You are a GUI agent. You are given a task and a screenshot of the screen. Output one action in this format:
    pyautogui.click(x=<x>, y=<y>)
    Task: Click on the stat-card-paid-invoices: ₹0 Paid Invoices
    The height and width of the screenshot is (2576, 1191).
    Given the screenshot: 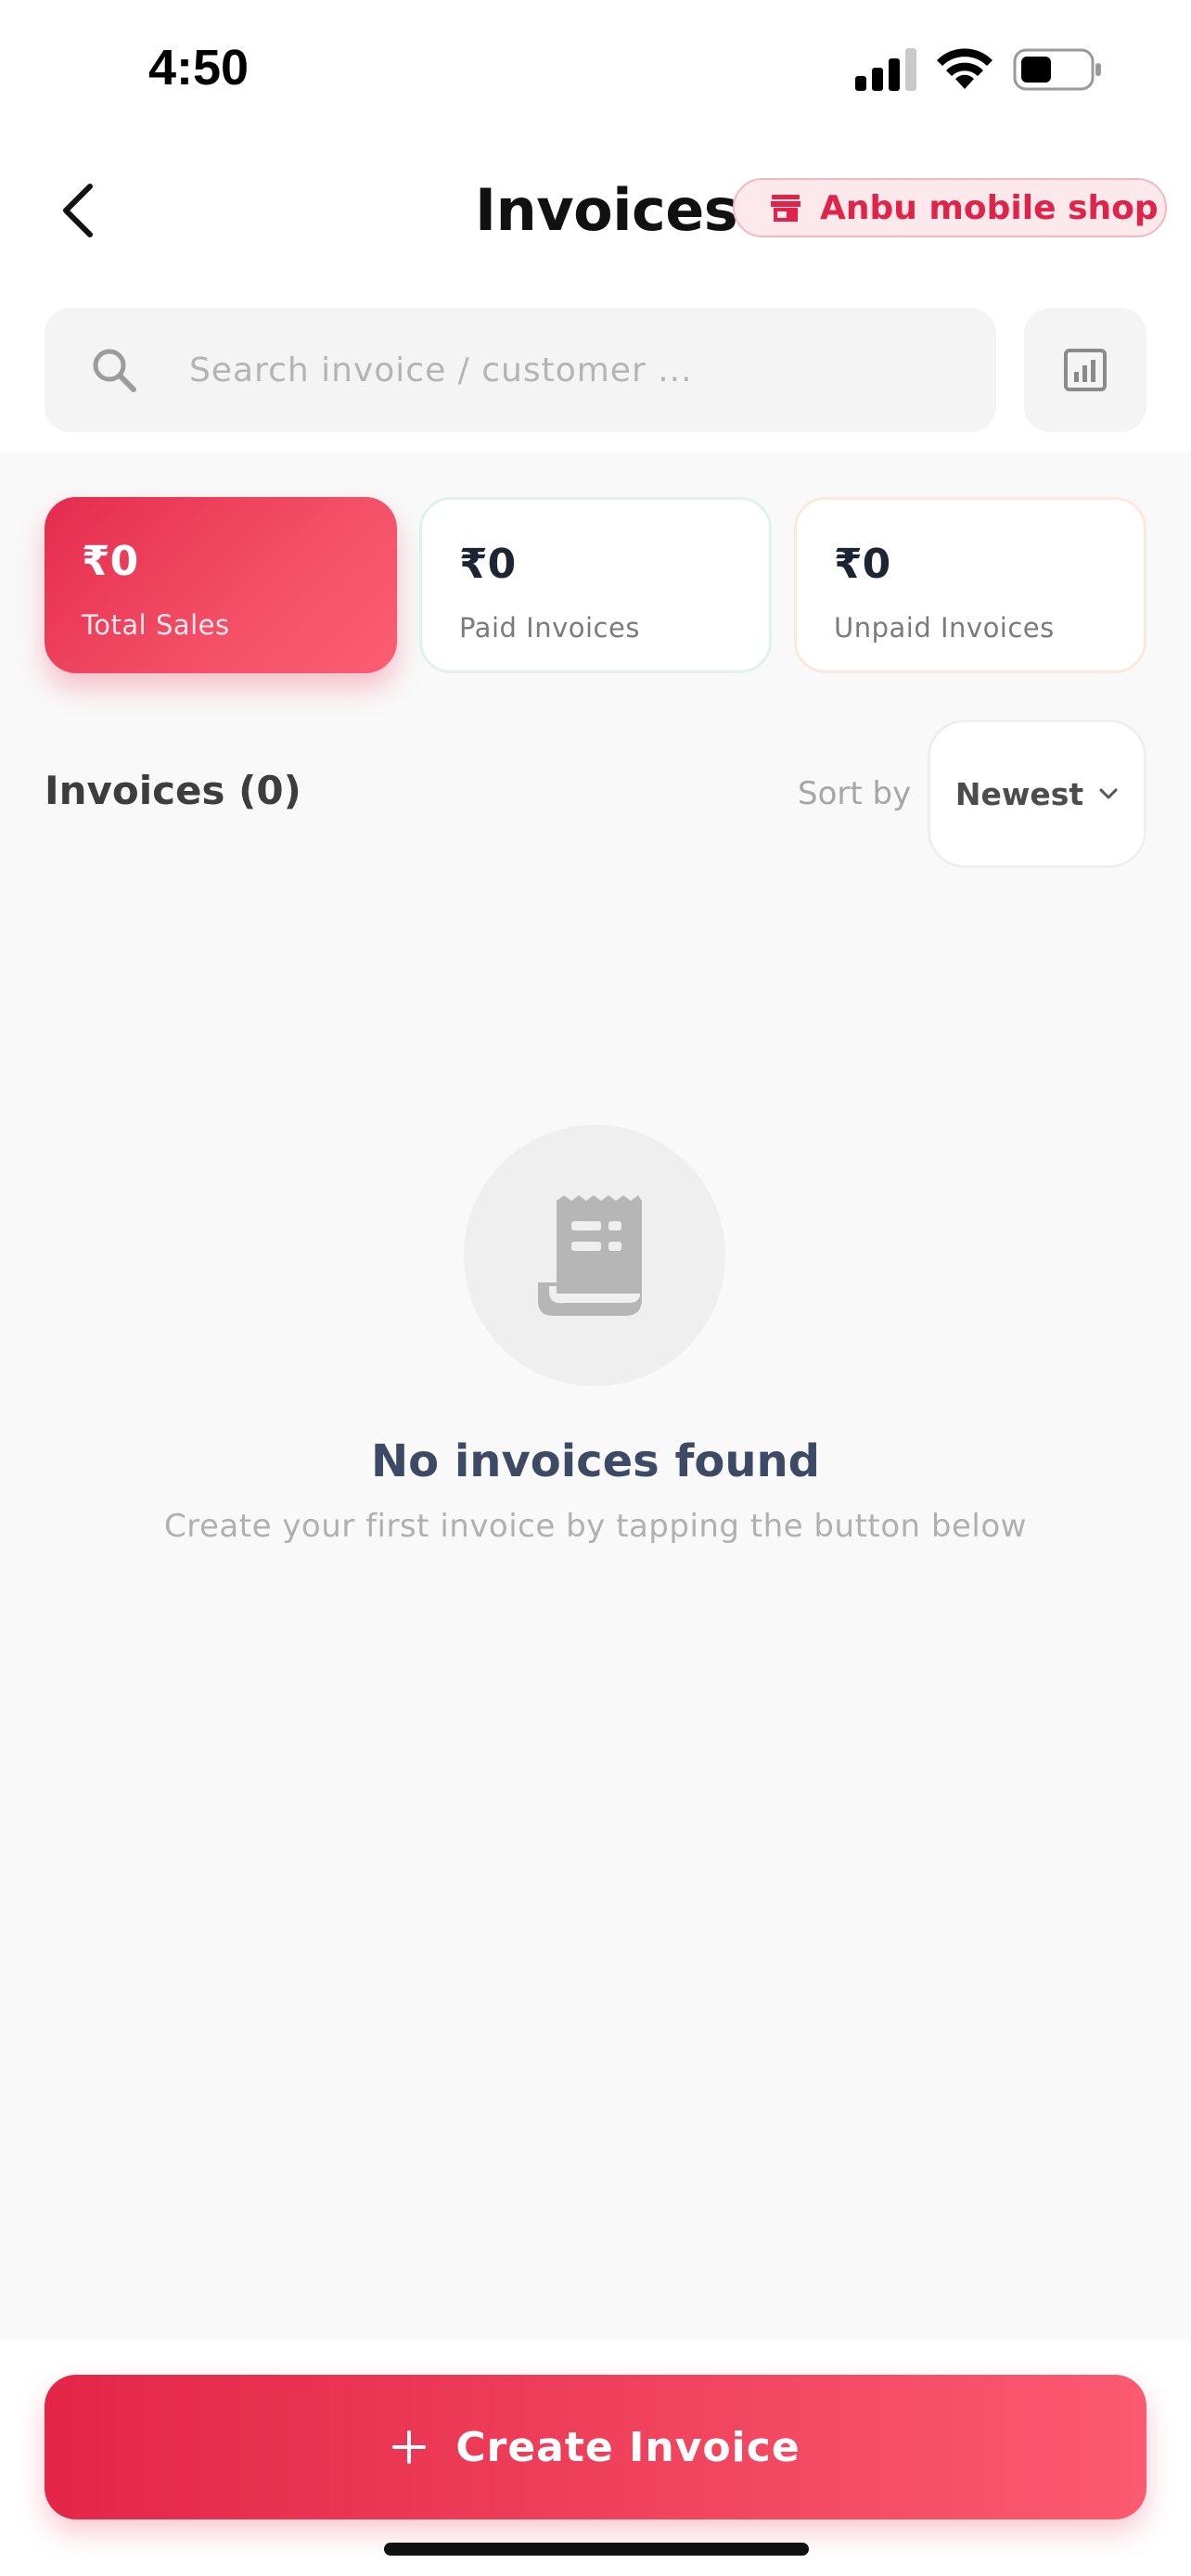 What is the action you would take?
    pyautogui.click(x=595, y=585)
    